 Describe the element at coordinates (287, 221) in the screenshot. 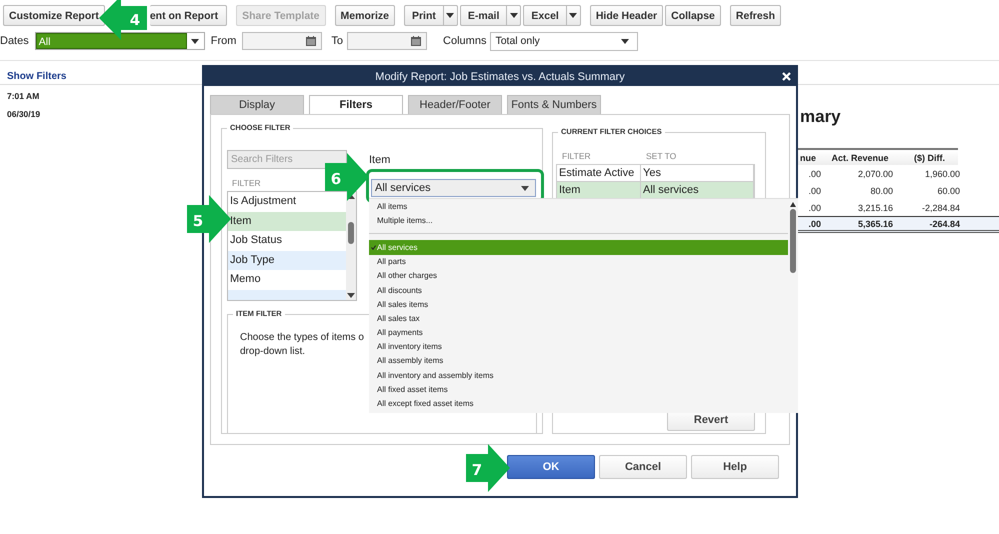

I see `list-item: Item` at that location.